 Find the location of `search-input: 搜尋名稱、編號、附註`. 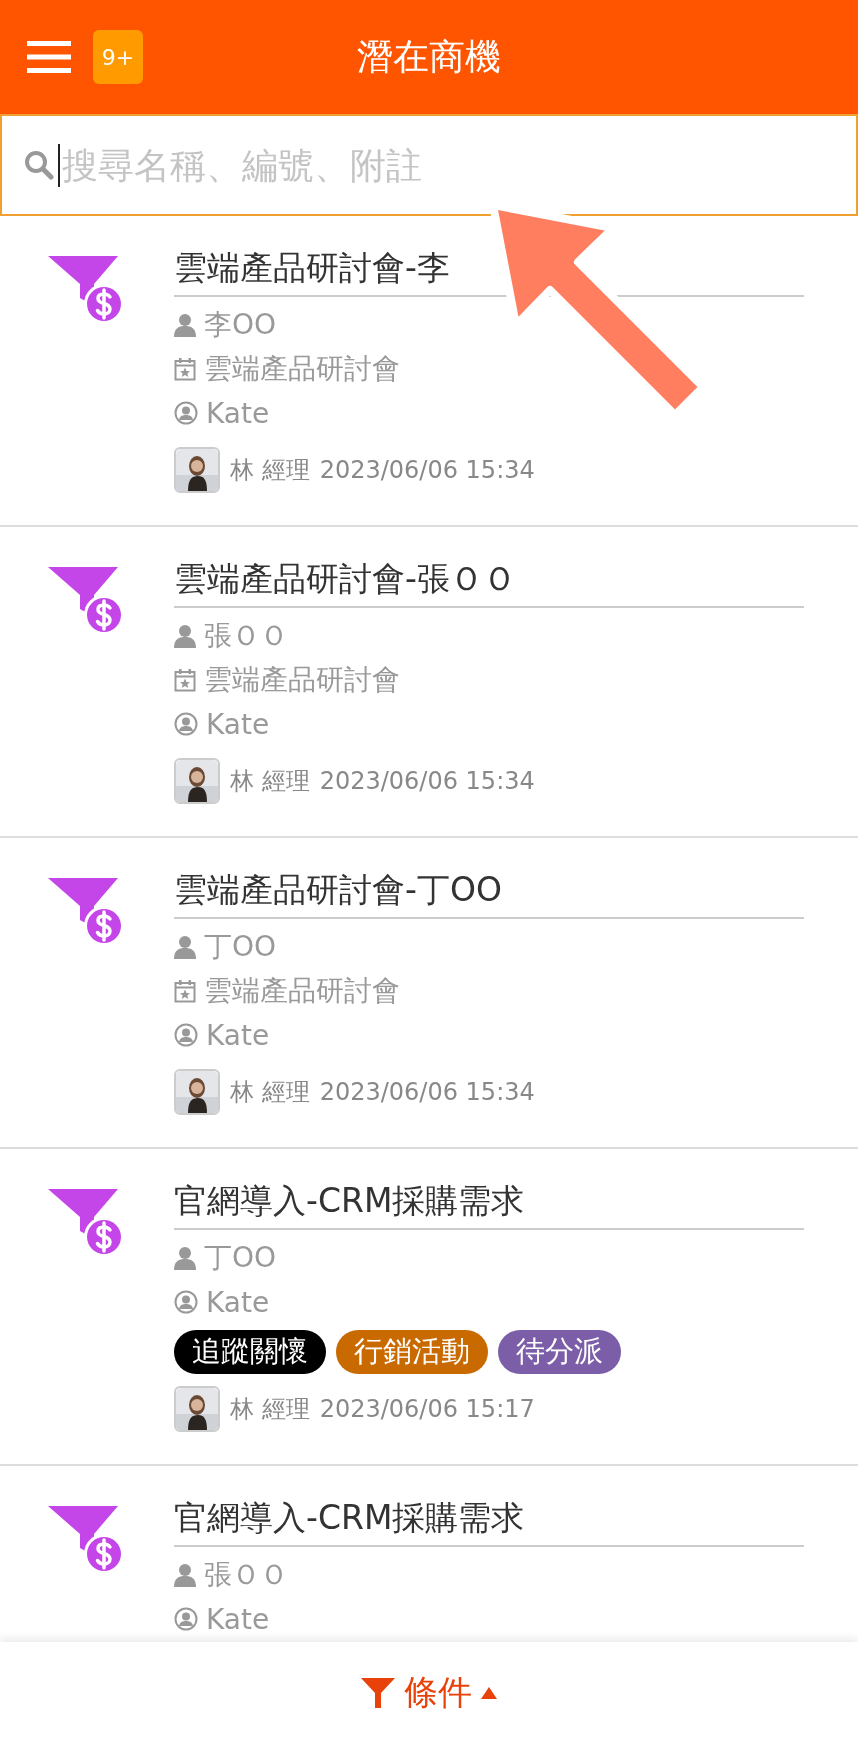

search-input: 搜尋名稱、編號、附註 is located at coordinates (457, 165).